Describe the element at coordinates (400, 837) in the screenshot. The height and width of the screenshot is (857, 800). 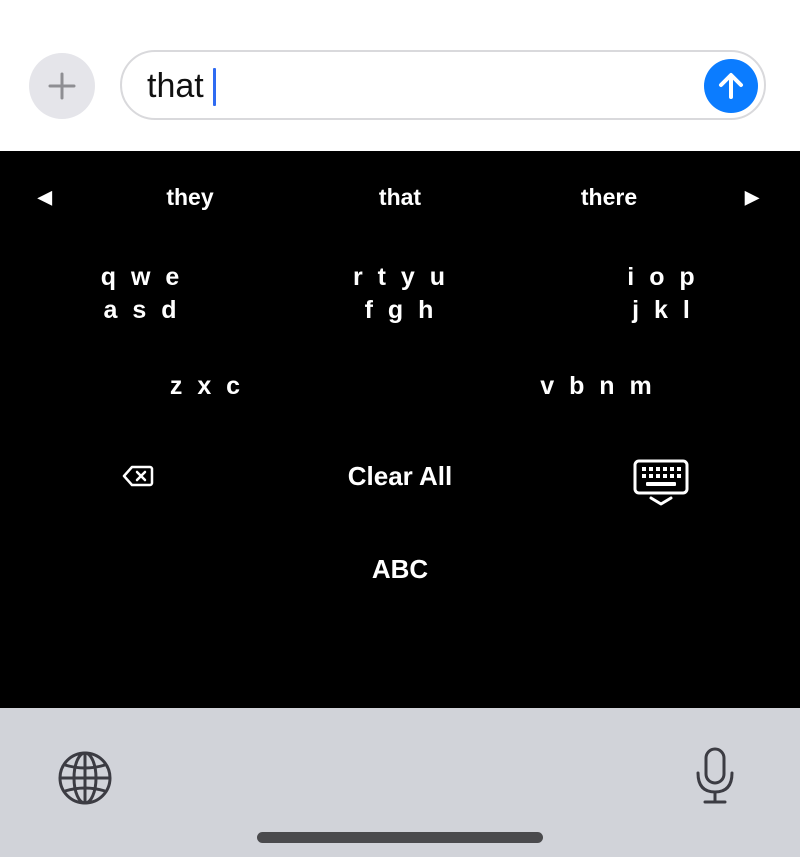
I see `home-indicator` at that location.